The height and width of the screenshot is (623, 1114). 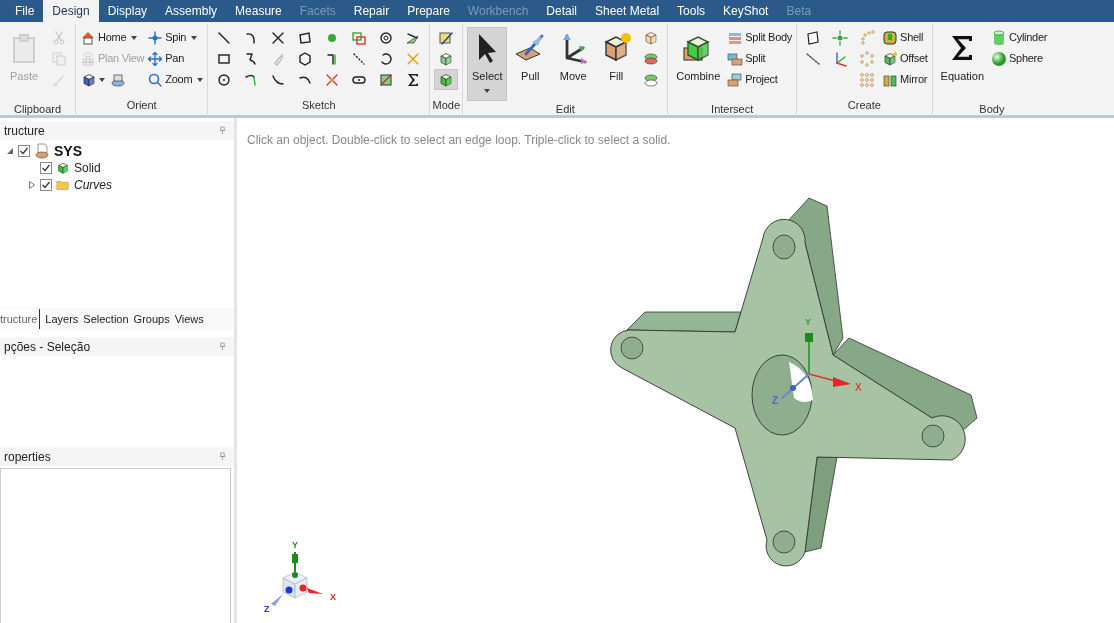 What do you see at coordinates (867, 79) in the screenshot?
I see `dots-grid-icon` at bounding box center [867, 79].